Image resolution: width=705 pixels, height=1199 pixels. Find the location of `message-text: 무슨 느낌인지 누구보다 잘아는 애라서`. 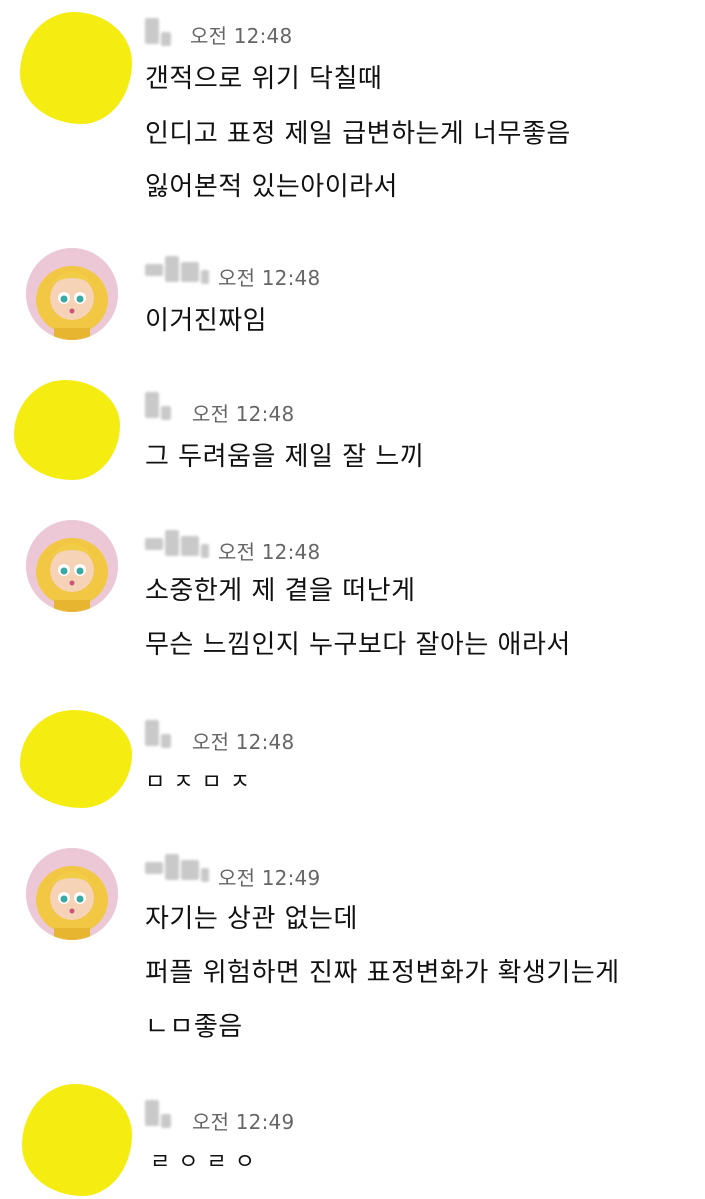

message-text: 무슨 느낌인지 누구보다 잘아는 애라서 is located at coordinates (358, 645).